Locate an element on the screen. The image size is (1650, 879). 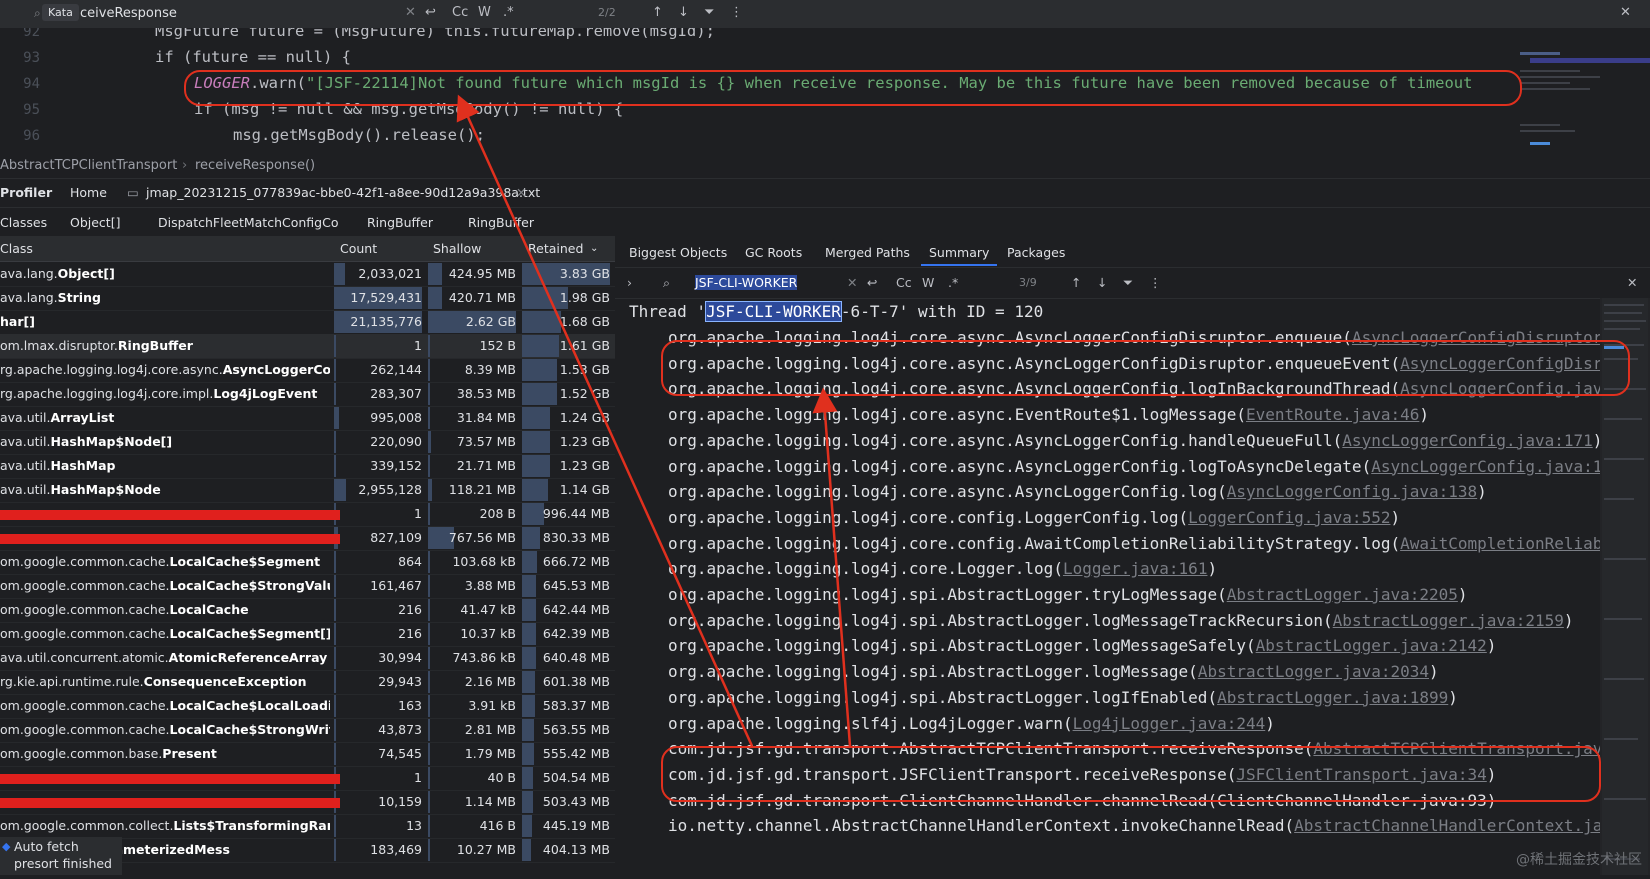
info-icon: ◆ is located at coordinates (6, 846).